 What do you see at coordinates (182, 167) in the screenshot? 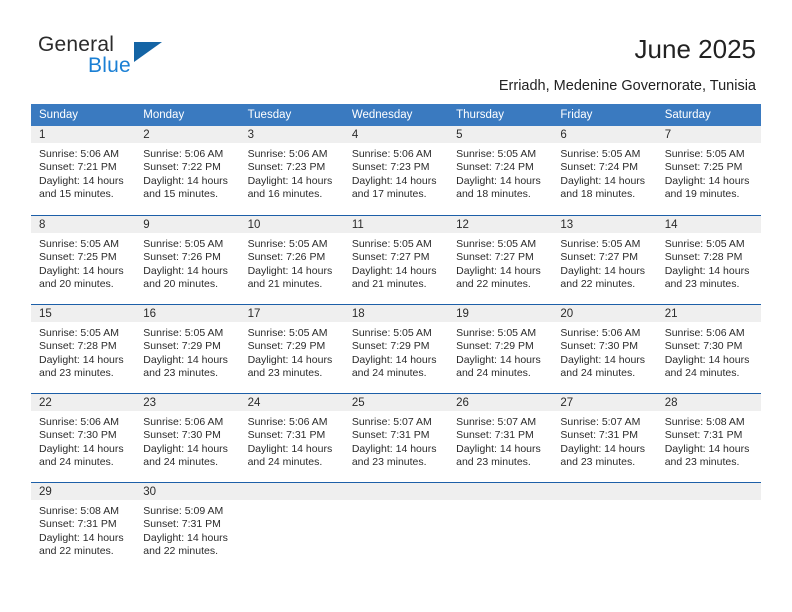
I see `sunset-text: Sunset: 7:22 PM` at bounding box center [182, 167].